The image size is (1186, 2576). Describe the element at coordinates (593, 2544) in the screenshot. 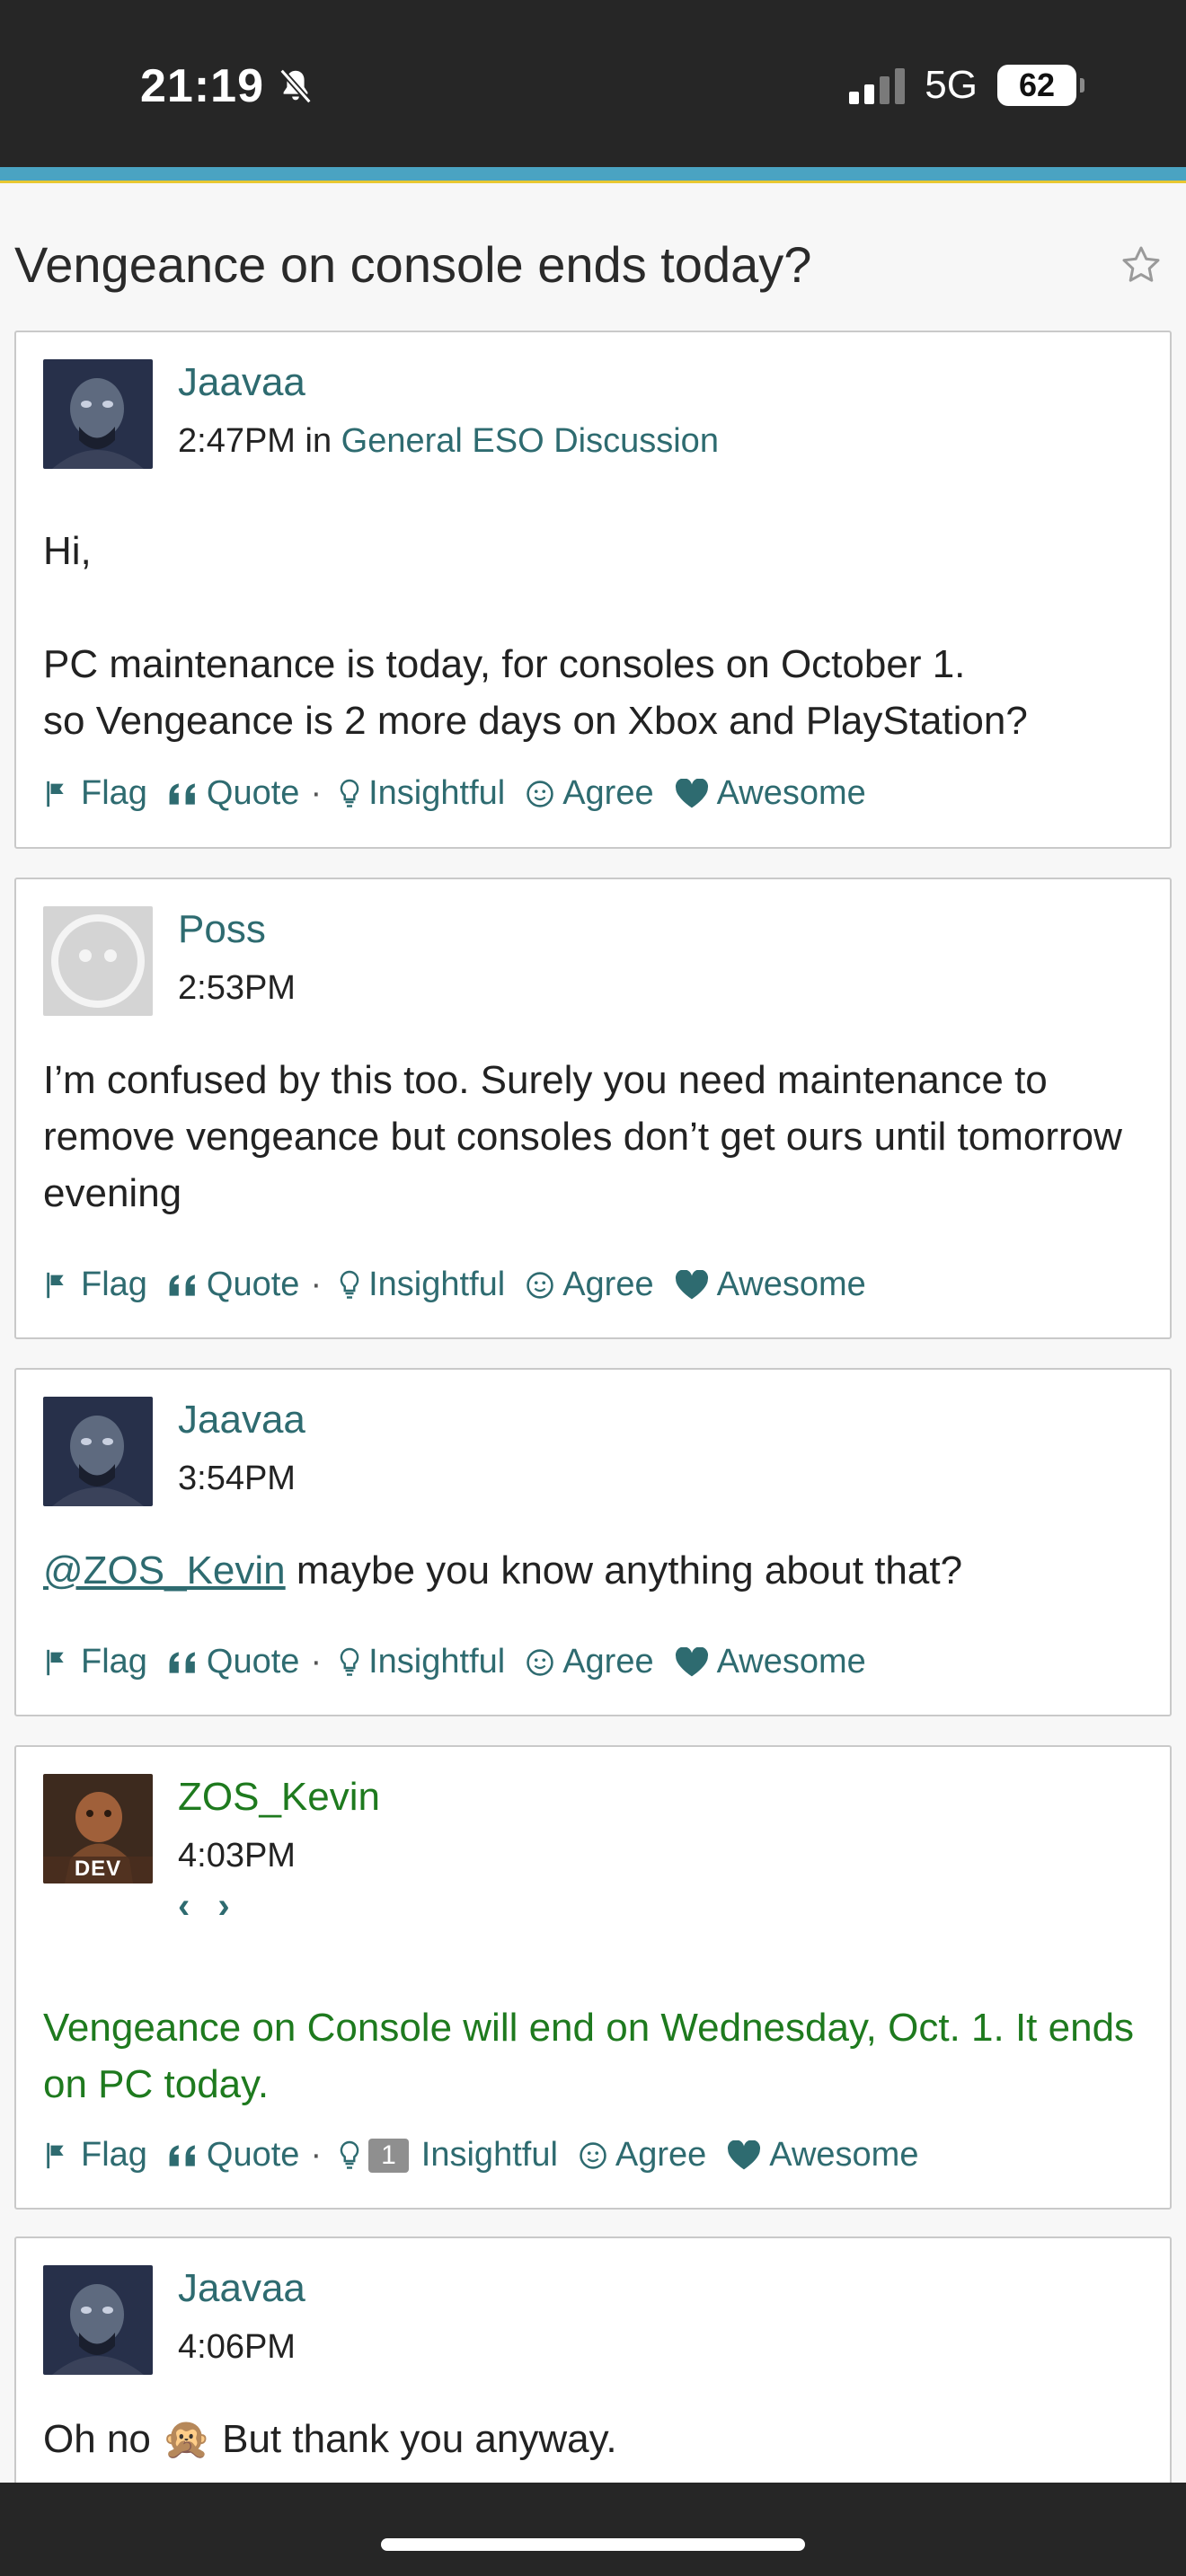

I see `home-indicator` at that location.